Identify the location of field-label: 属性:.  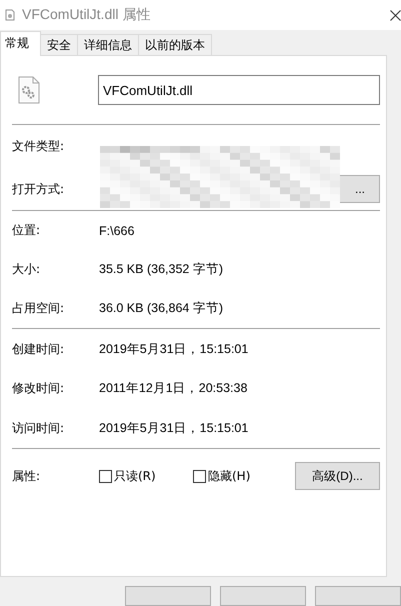
(27, 476).